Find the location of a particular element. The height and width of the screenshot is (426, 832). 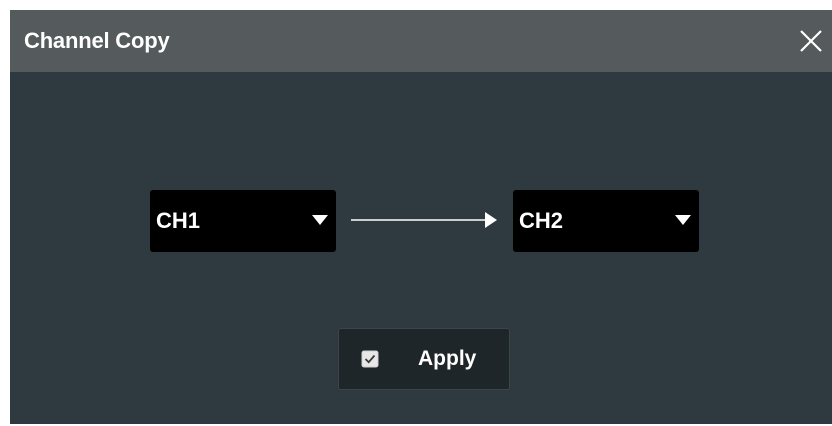

dialog-titlebar: Channel Copy is located at coordinates (421, 41).